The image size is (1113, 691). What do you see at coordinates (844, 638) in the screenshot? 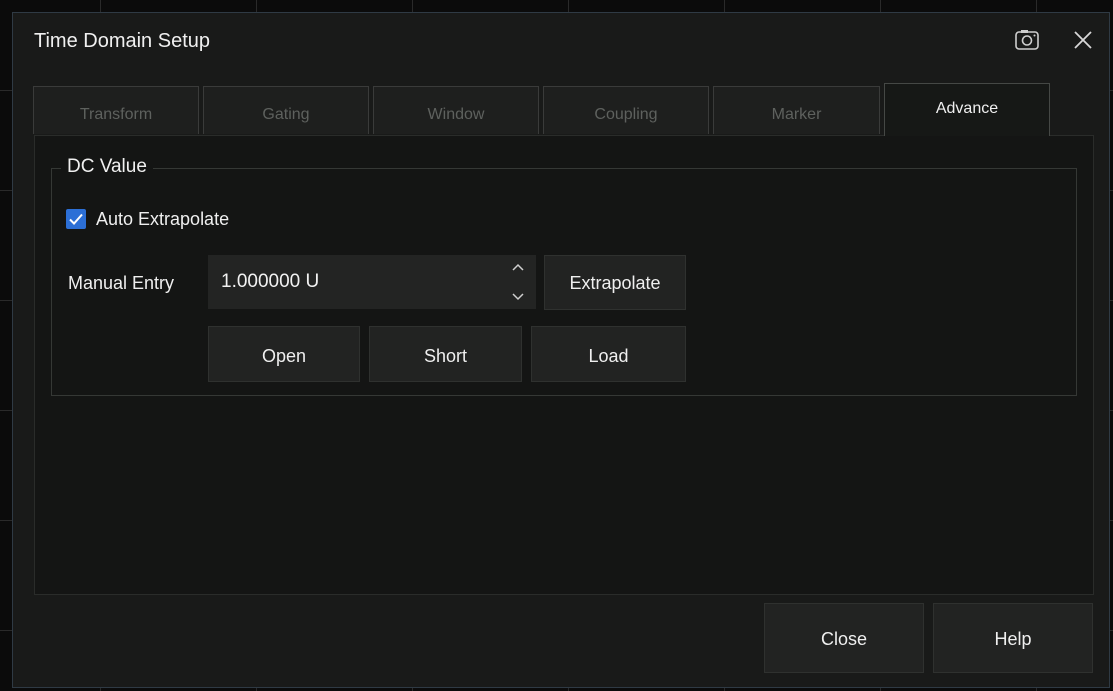
I see `close-button: Close` at bounding box center [844, 638].